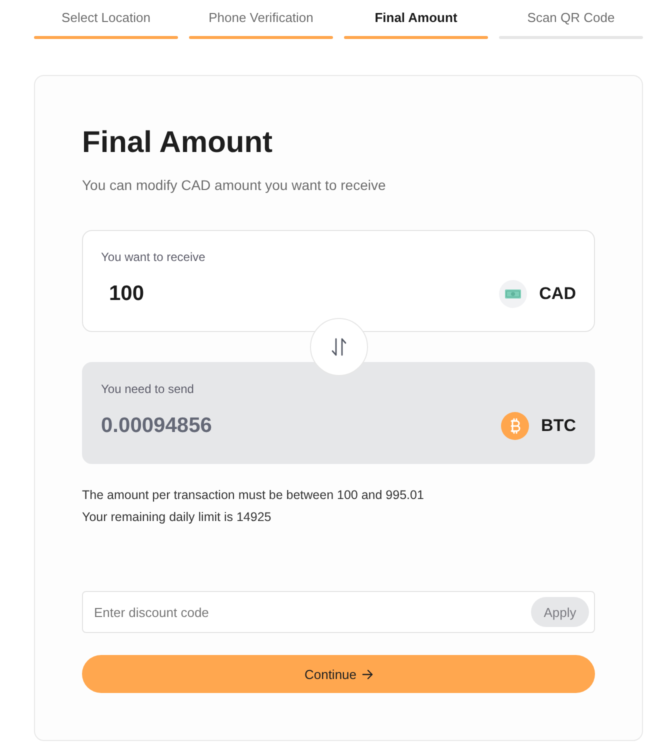 Image resolution: width=654 pixels, height=749 pixels. I want to click on step-tab: Select Location, so click(106, 19).